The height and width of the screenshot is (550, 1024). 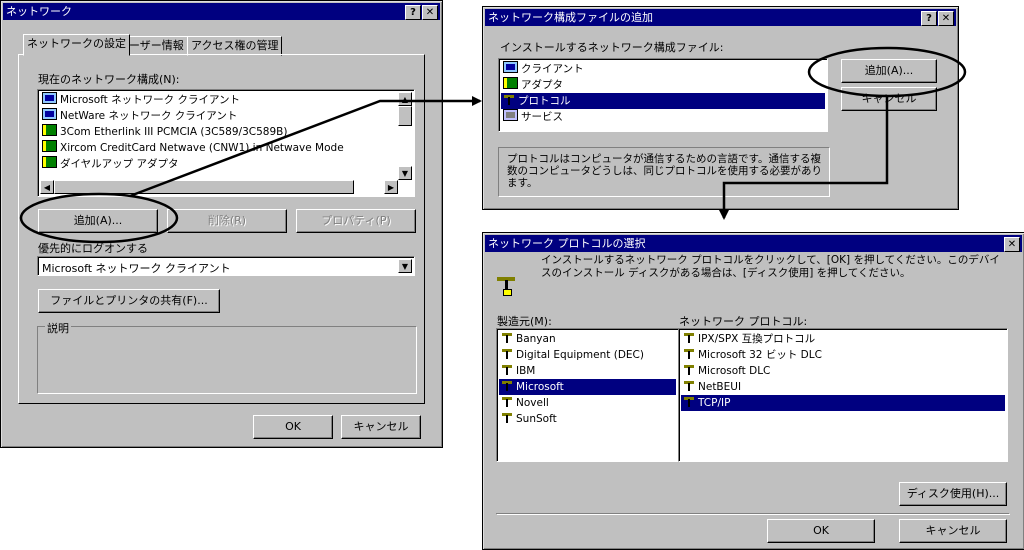 I want to click on component-type-rows: クライアント アダプタ プロトコル サービス, so click(x=663, y=93).